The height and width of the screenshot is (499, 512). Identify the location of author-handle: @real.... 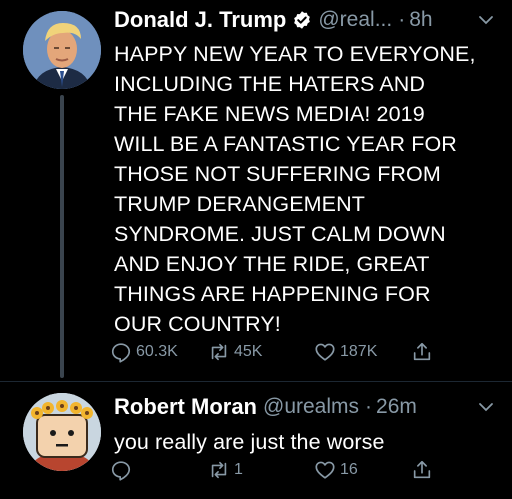
(355, 20).